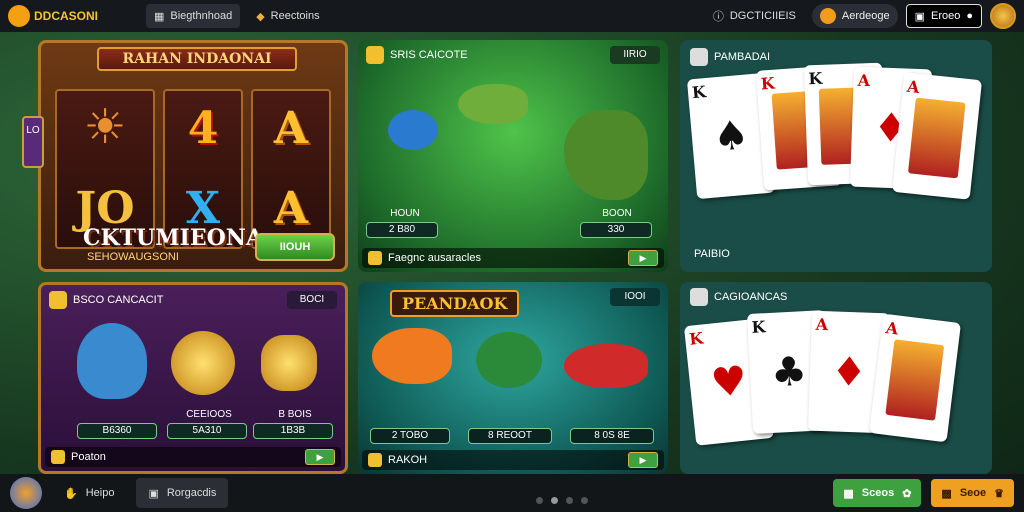  Describe the element at coordinates (289, 363) in the screenshot. I see `coin-pile-icon` at that location.